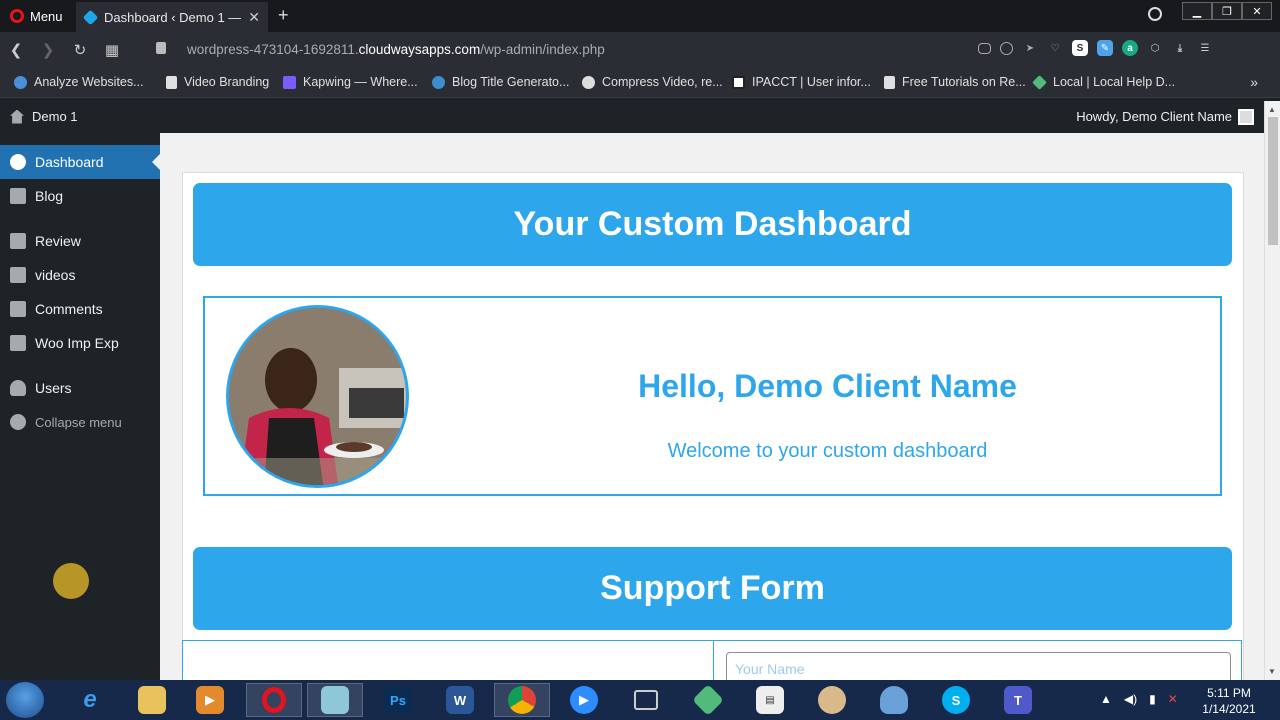 Image resolution: width=1280 pixels, height=720 pixels. I want to click on word-icon: W, so click(460, 700).